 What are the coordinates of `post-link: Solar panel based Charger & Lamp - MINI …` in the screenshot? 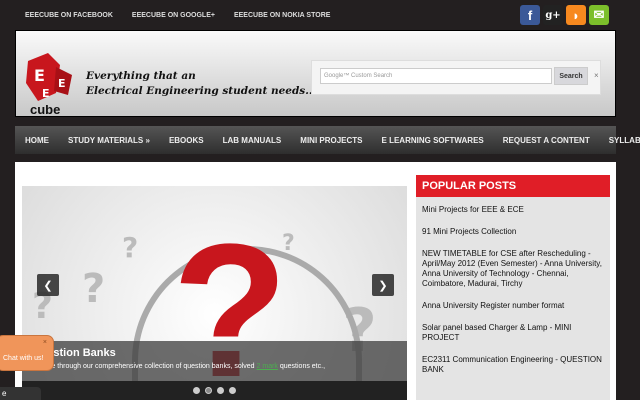 It's located at (513, 333).